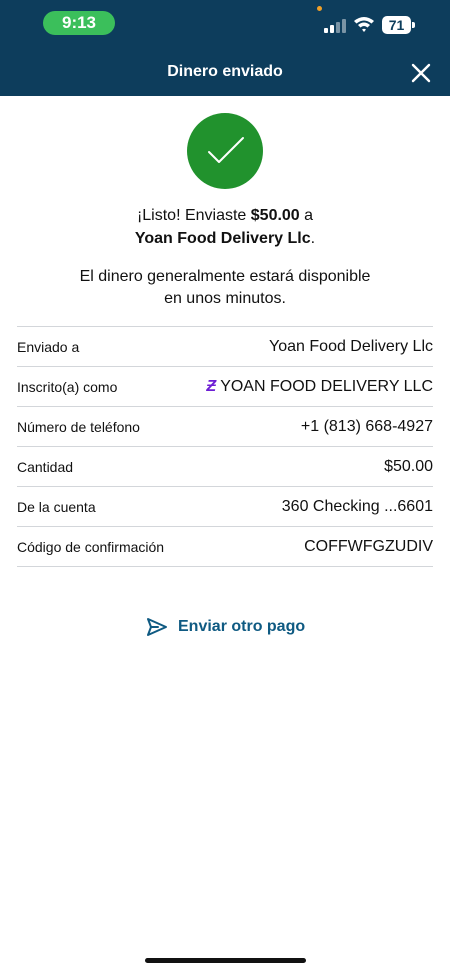 The image size is (450, 973). What do you see at coordinates (306, 215) in the screenshot?
I see `confirmation-suffix: a` at bounding box center [306, 215].